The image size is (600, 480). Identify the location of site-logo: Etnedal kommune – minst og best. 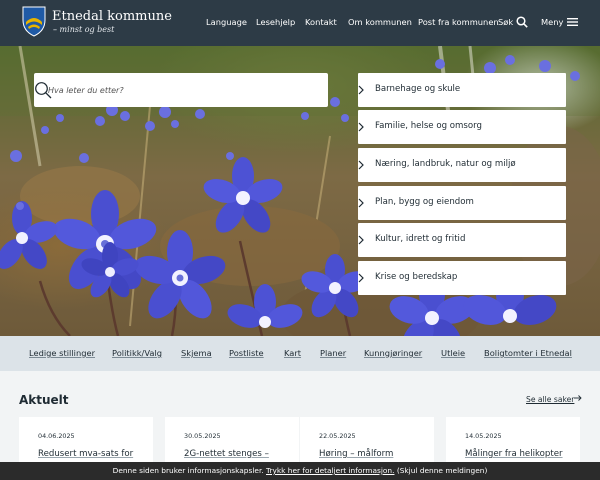
(97, 21).